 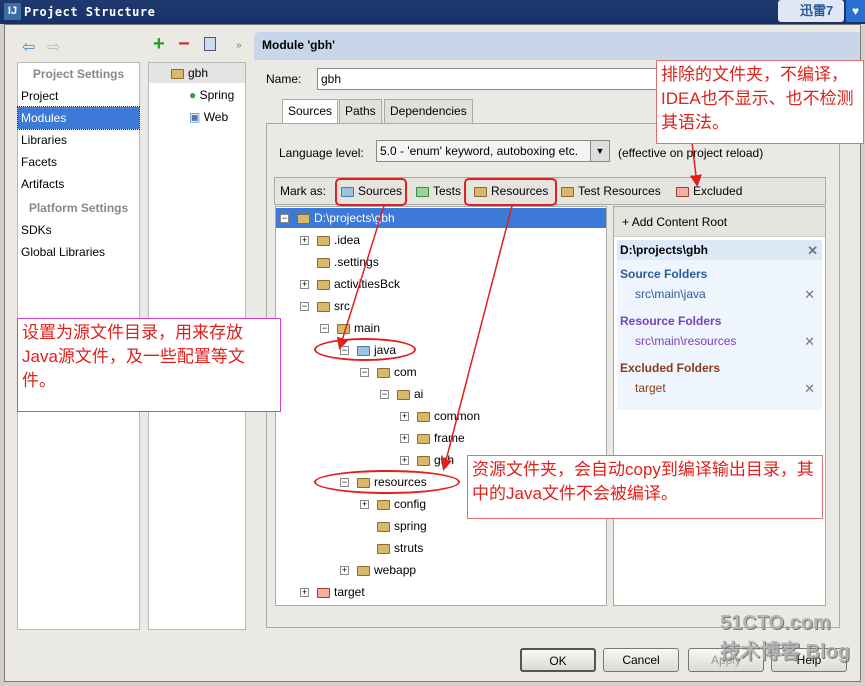 I want to click on source-callout: 设置为源文件目录，用来存放Java源文件，及一些配置等文件。, so click(x=149, y=365).